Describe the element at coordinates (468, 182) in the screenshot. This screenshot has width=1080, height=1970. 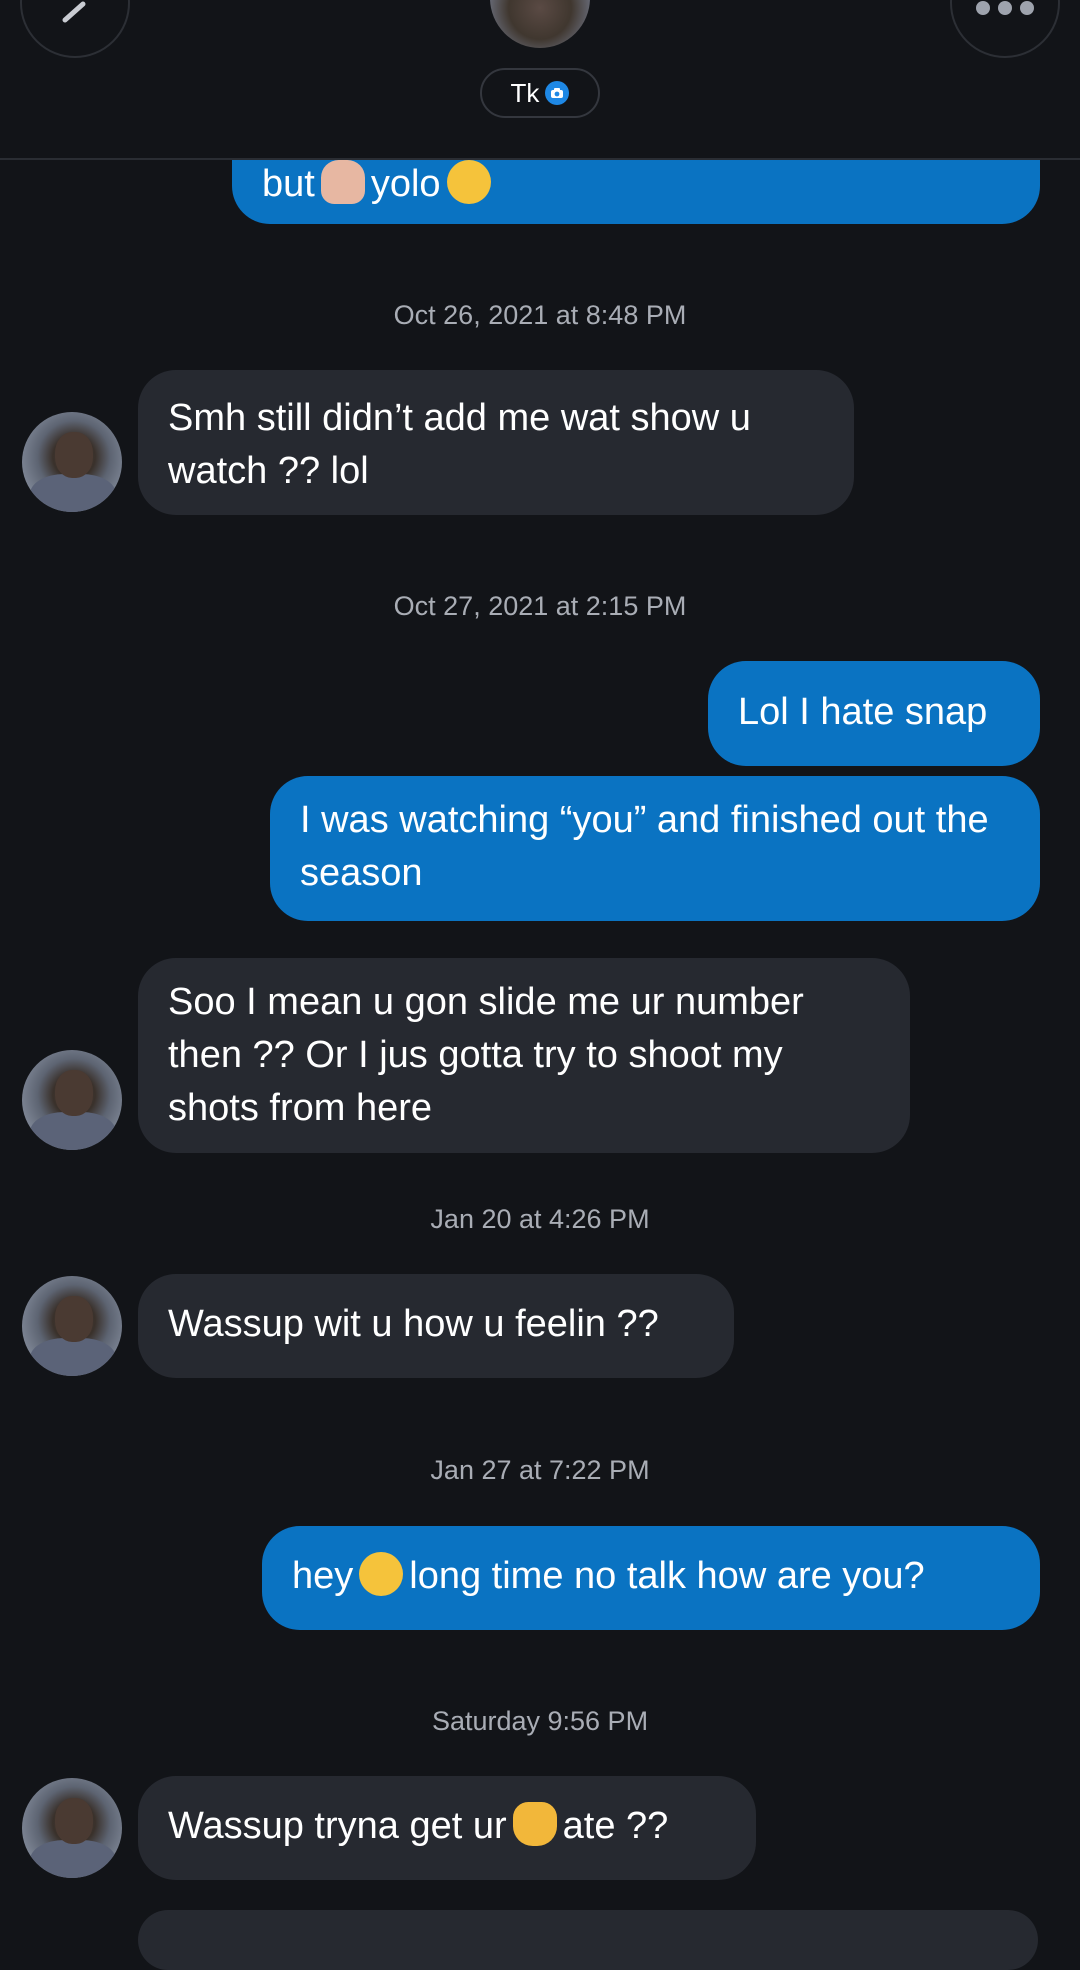
I see `laugh-cry-emoji-icon` at that location.